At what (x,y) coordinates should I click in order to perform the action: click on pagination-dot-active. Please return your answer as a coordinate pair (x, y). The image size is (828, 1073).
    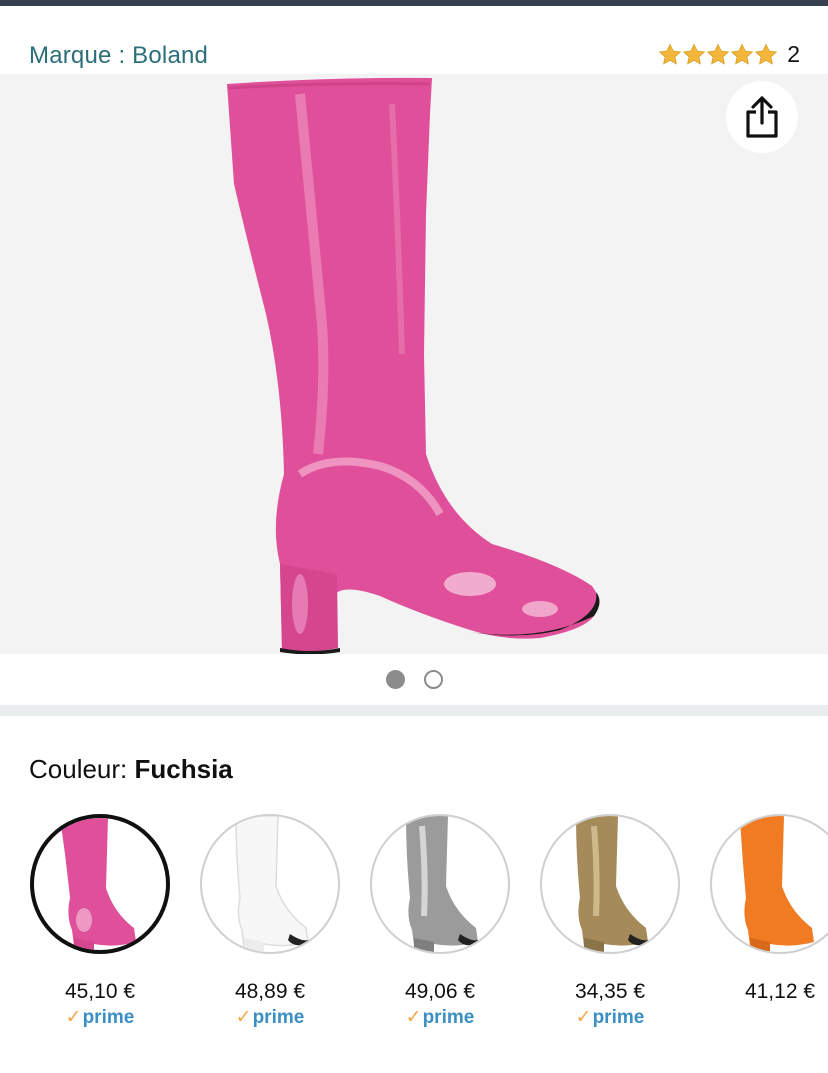
    Looking at the image, I should click on (395, 679).